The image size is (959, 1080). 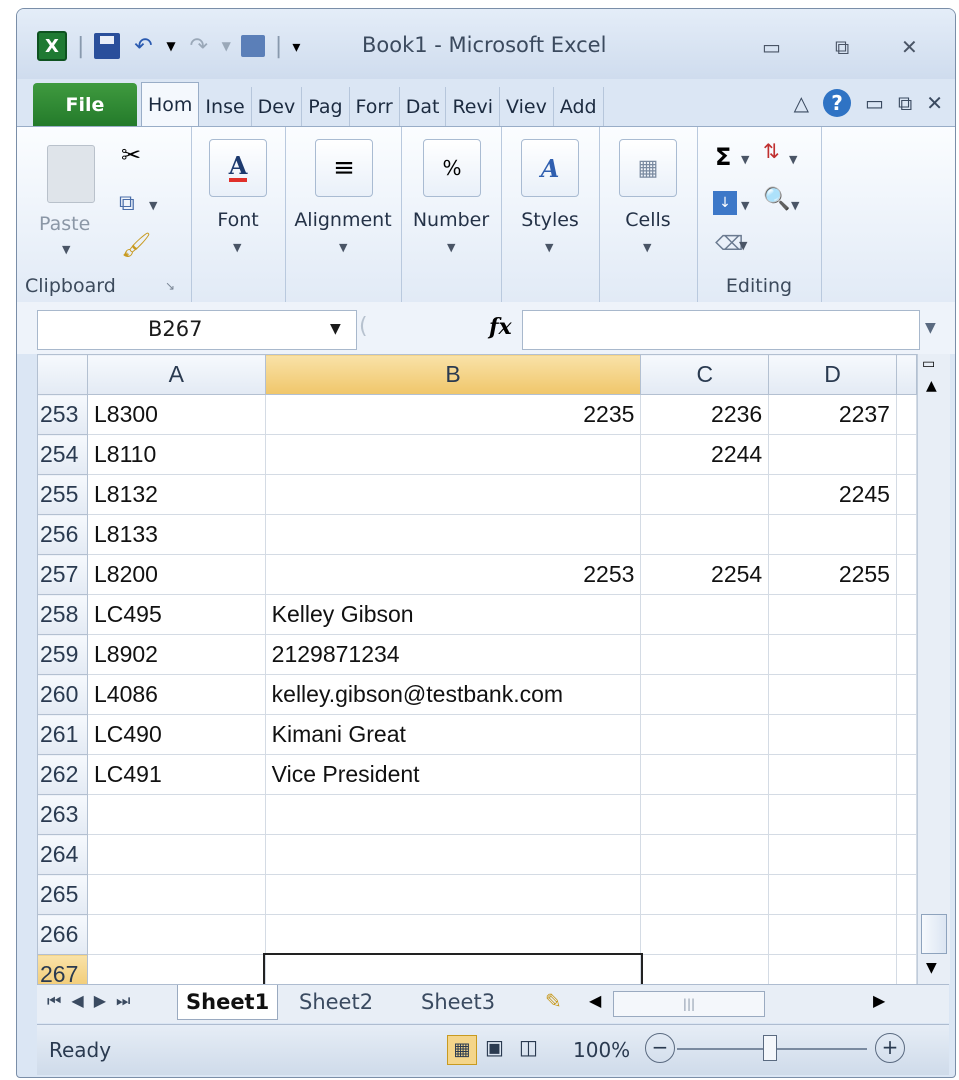 What do you see at coordinates (832, 374) in the screenshot?
I see `column-header-d: D` at bounding box center [832, 374].